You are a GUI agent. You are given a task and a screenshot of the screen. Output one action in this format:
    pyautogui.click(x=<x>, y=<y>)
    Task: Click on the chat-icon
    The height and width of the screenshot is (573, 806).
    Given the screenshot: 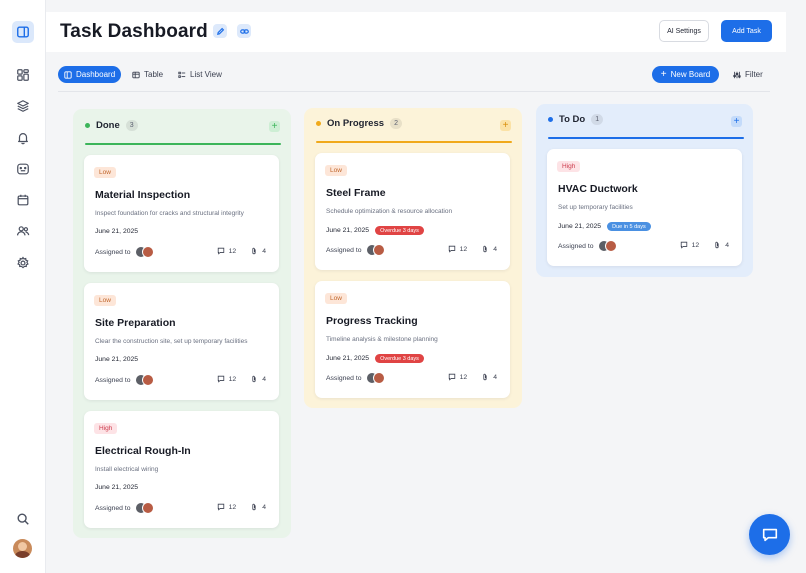 What is the action you would take?
    pyautogui.click(x=769, y=534)
    